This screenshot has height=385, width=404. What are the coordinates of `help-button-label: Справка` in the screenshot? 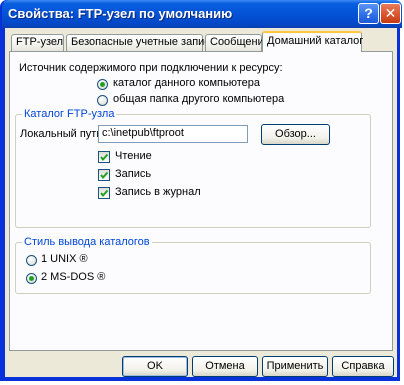 It's located at (363, 366).